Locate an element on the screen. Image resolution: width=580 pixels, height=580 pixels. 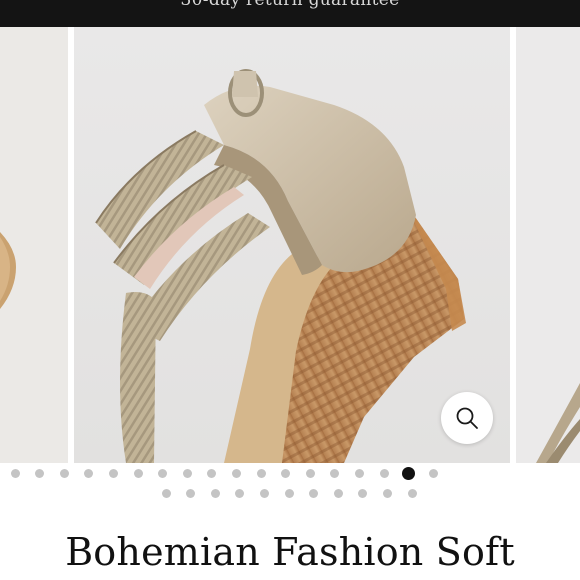
pagination-dot-active is located at coordinates (409, 473).